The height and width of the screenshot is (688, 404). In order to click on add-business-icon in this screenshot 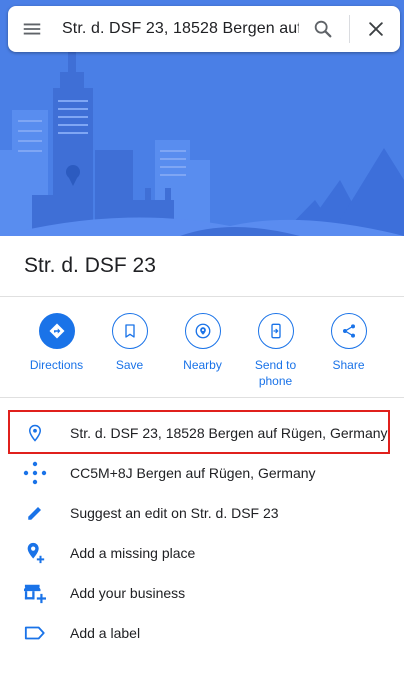, I will do `click(35, 594)`.